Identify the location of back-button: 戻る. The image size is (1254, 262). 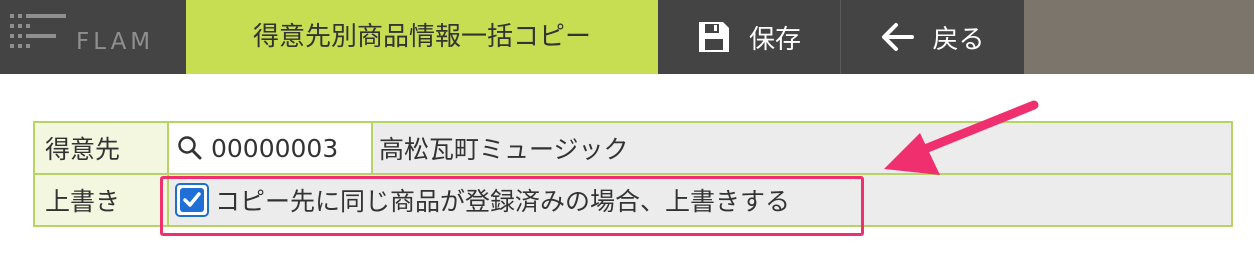
(932, 37).